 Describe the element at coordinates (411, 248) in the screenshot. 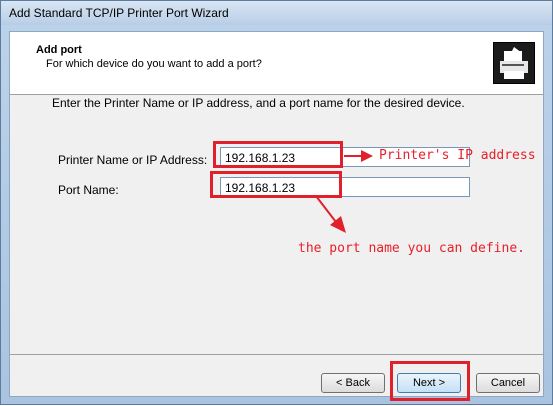

I see `port-annotation-text: the port name you can define.` at that location.